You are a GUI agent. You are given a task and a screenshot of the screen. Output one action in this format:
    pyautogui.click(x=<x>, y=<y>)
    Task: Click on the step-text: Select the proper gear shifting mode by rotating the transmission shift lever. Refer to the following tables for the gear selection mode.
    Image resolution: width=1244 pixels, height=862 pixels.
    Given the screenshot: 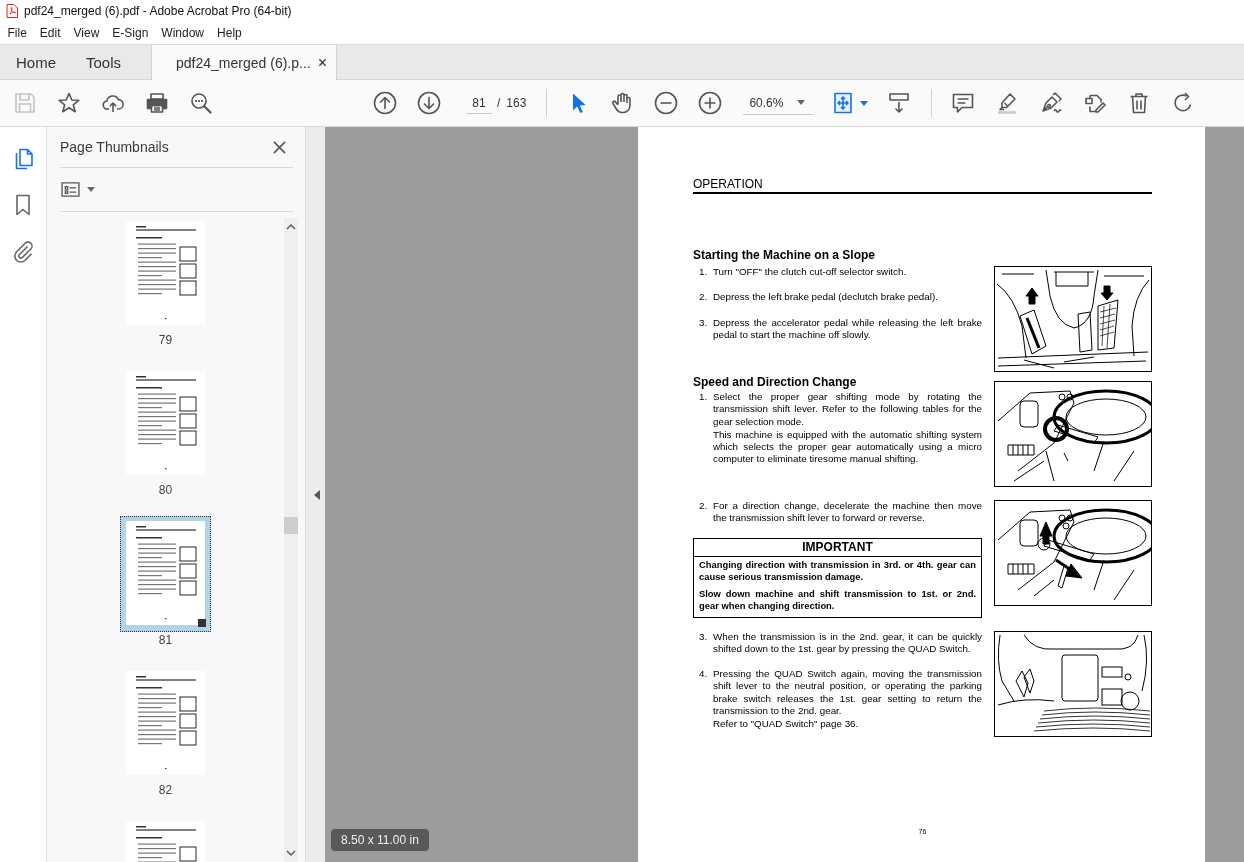 What is the action you would take?
    pyautogui.click(x=847, y=409)
    